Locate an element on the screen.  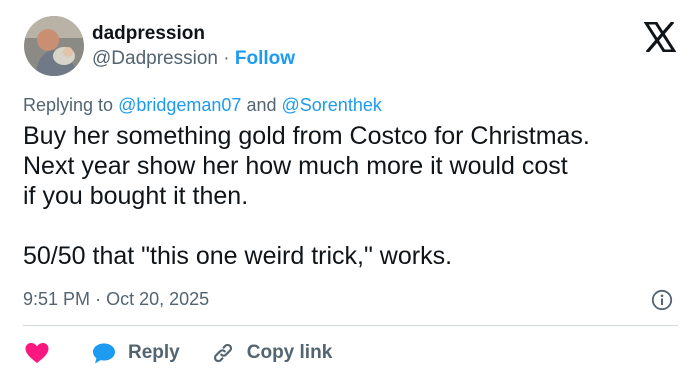
handle-row: @Dadpression · Follow is located at coordinates (193, 59).